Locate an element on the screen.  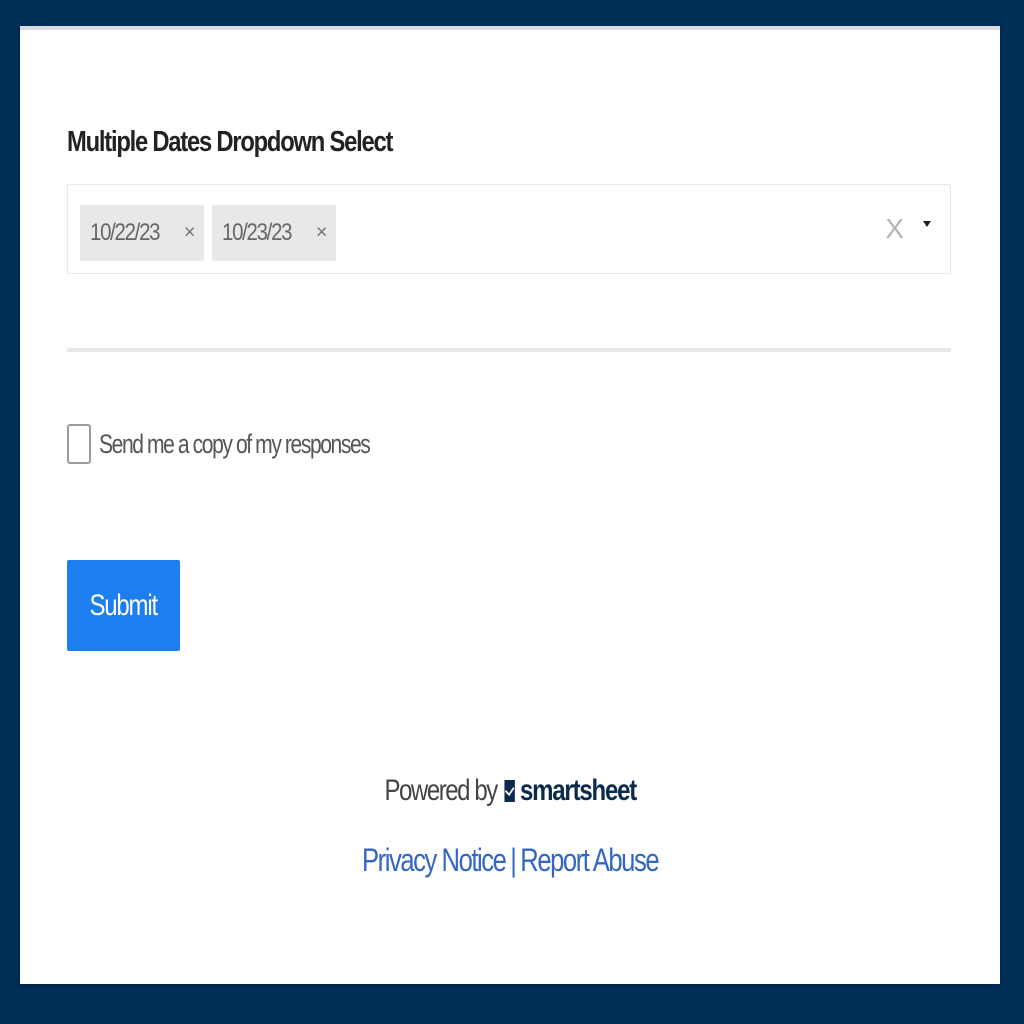
smartsheet-logo-icon is located at coordinates (509, 791).